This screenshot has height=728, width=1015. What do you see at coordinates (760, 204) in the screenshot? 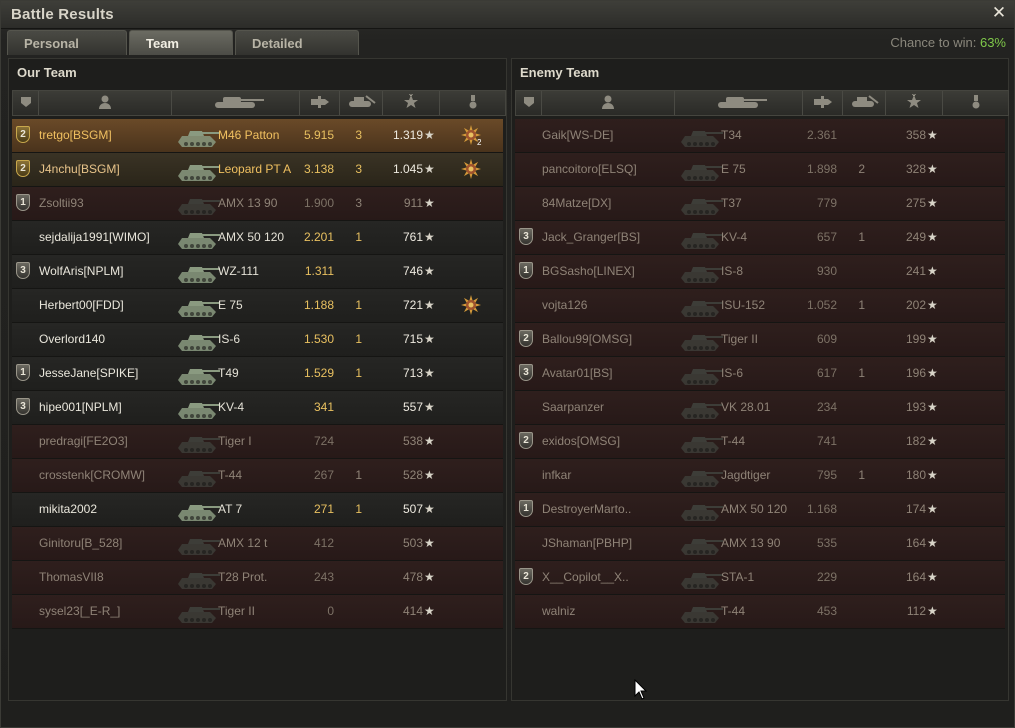
I see `player-row: 84Matze[DX] T37 779 275 ★` at bounding box center [760, 204].